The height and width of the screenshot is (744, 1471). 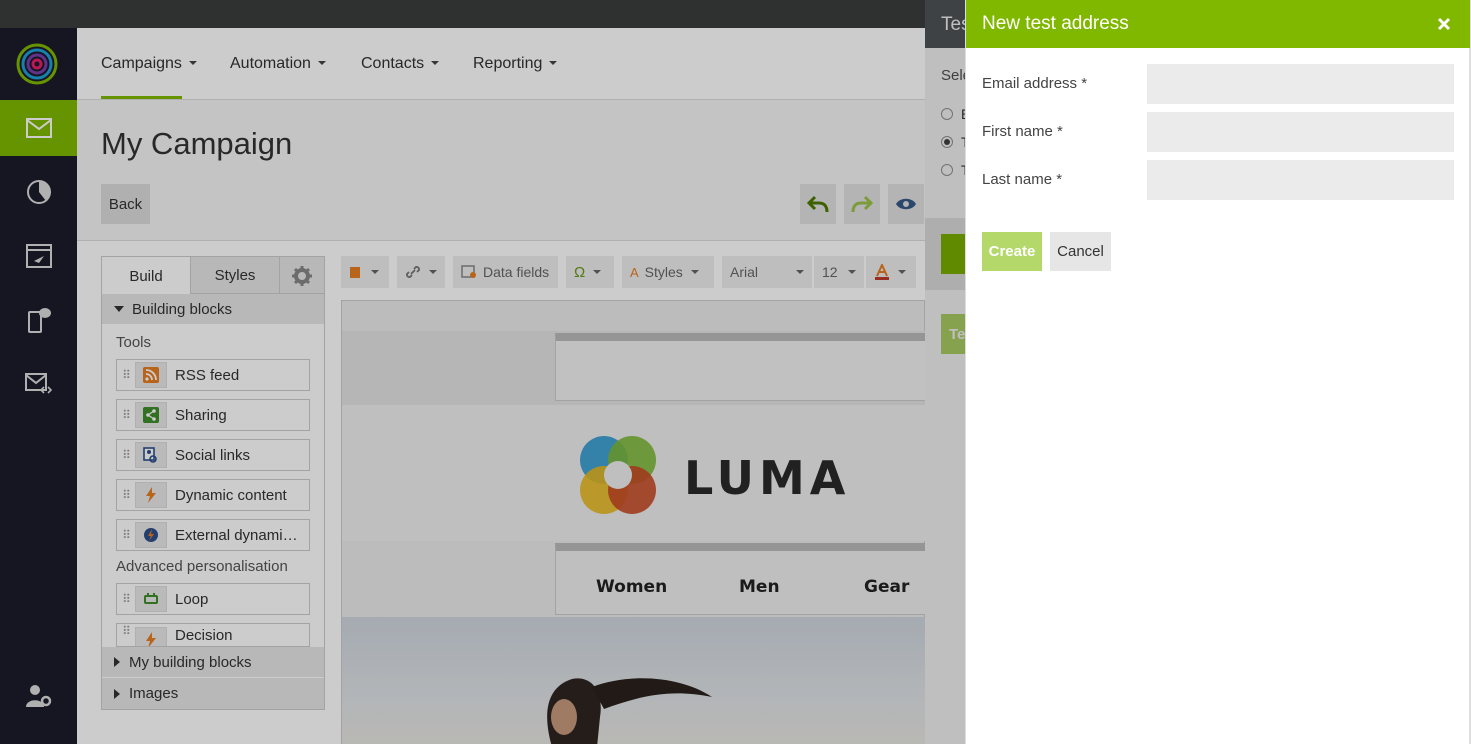 I want to click on close-button, so click(x=1444, y=24).